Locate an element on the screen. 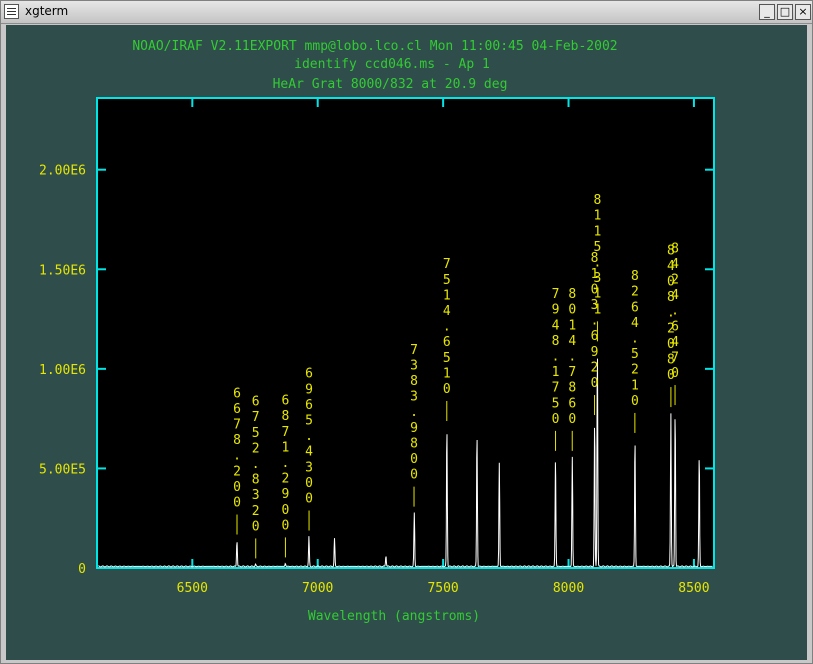 The image size is (813, 664). y-tick-label: 5.00E5 is located at coordinates (62, 469).